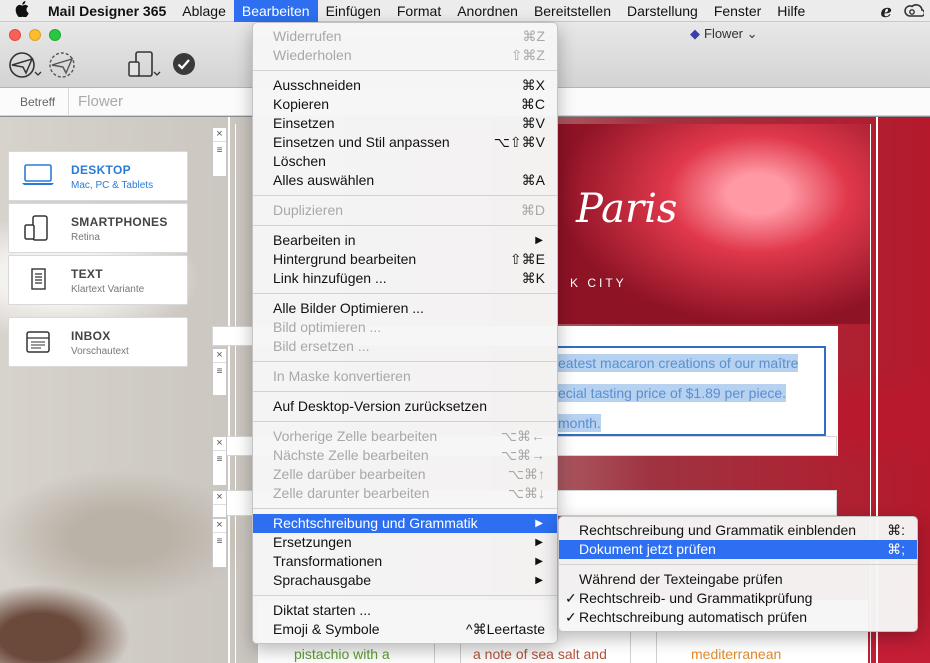  I want to click on block-handle: ×, so click(219, 504).